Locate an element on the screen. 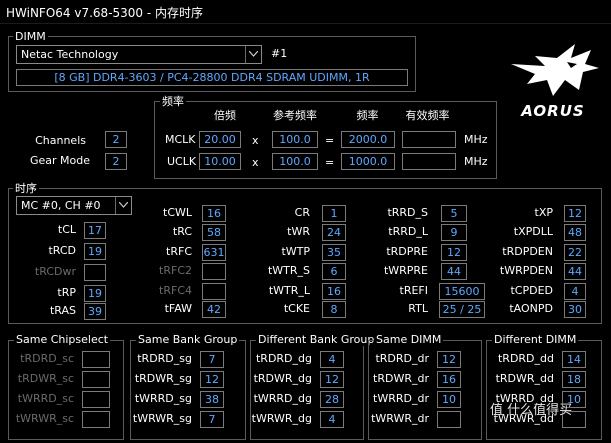  timing-value-trc: 58 is located at coordinates (214, 232).